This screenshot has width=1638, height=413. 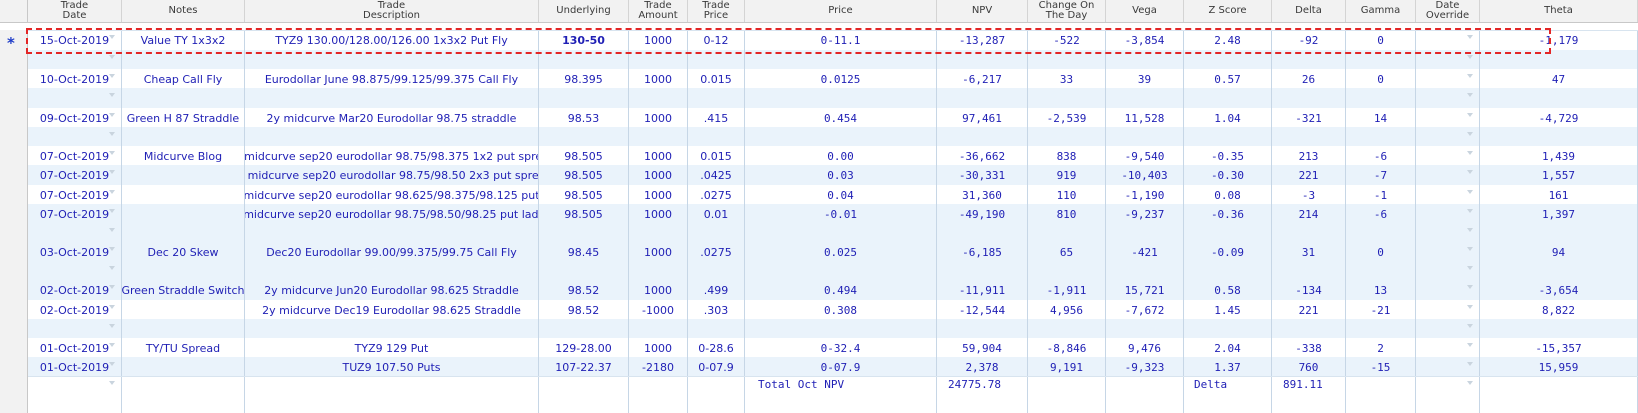 What do you see at coordinates (584, 348) in the screenshot?
I see `underlying-cell: 129-28.00` at bounding box center [584, 348].